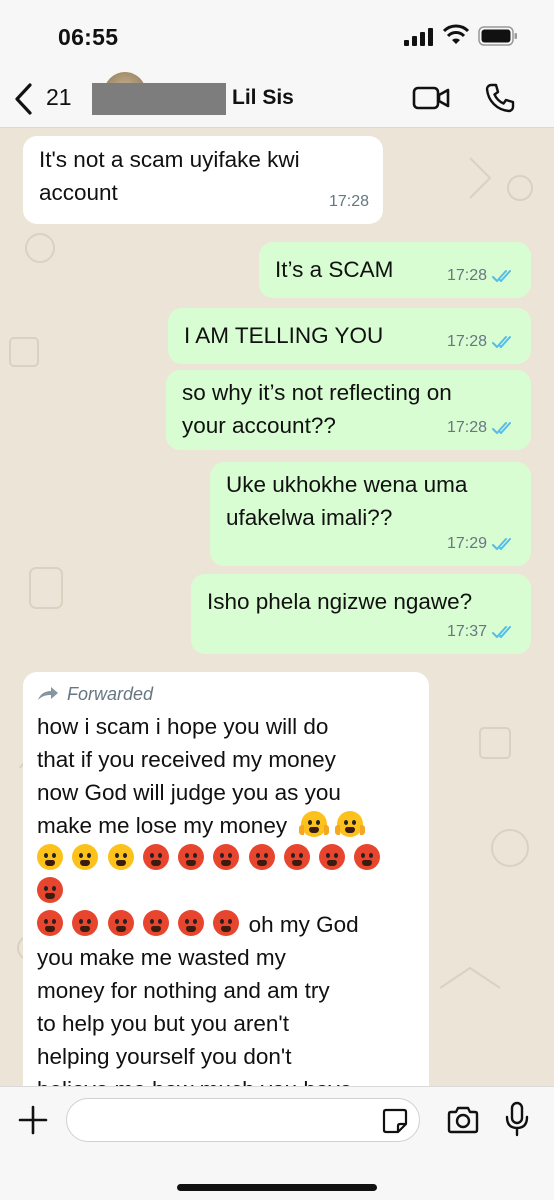 Image resolution: width=554 pixels, height=1200 pixels. I want to click on message-text: how i scam i hope you will do, so click(183, 726).